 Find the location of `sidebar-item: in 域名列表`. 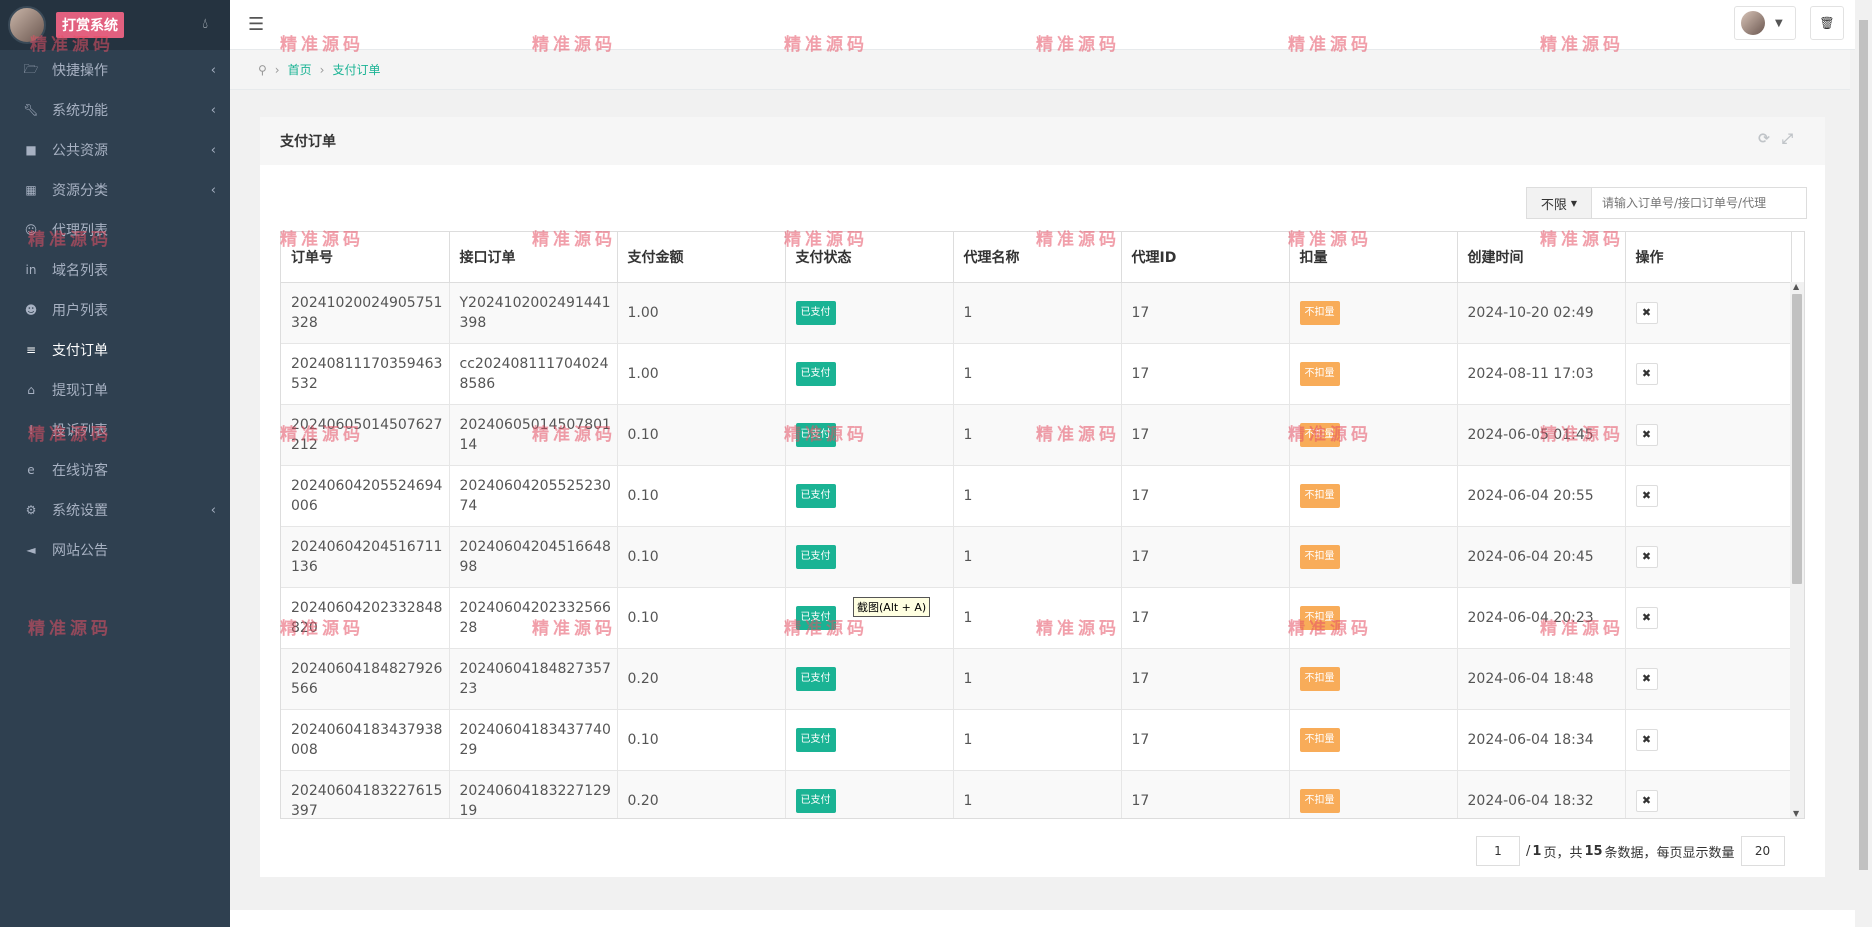

sidebar-item: in 域名列表 is located at coordinates (115, 270).